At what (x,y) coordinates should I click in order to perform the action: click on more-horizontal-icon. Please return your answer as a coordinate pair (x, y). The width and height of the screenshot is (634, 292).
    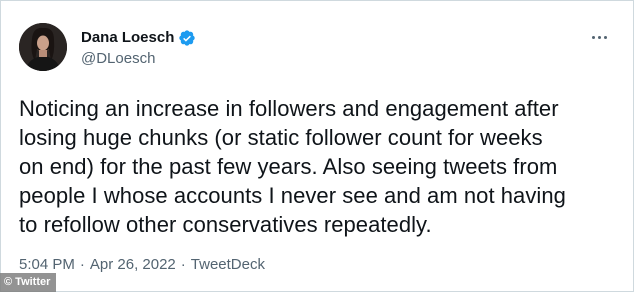
    Looking at the image, I should click on (593, 37).